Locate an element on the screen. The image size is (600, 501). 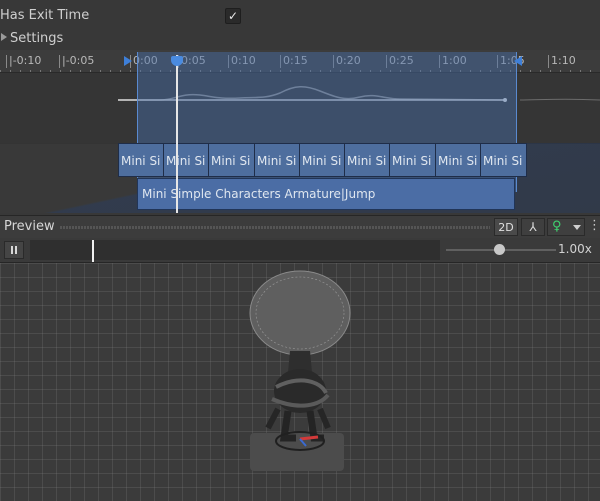
ruler-tick: 1:10 is located at coordinates (562, 61).